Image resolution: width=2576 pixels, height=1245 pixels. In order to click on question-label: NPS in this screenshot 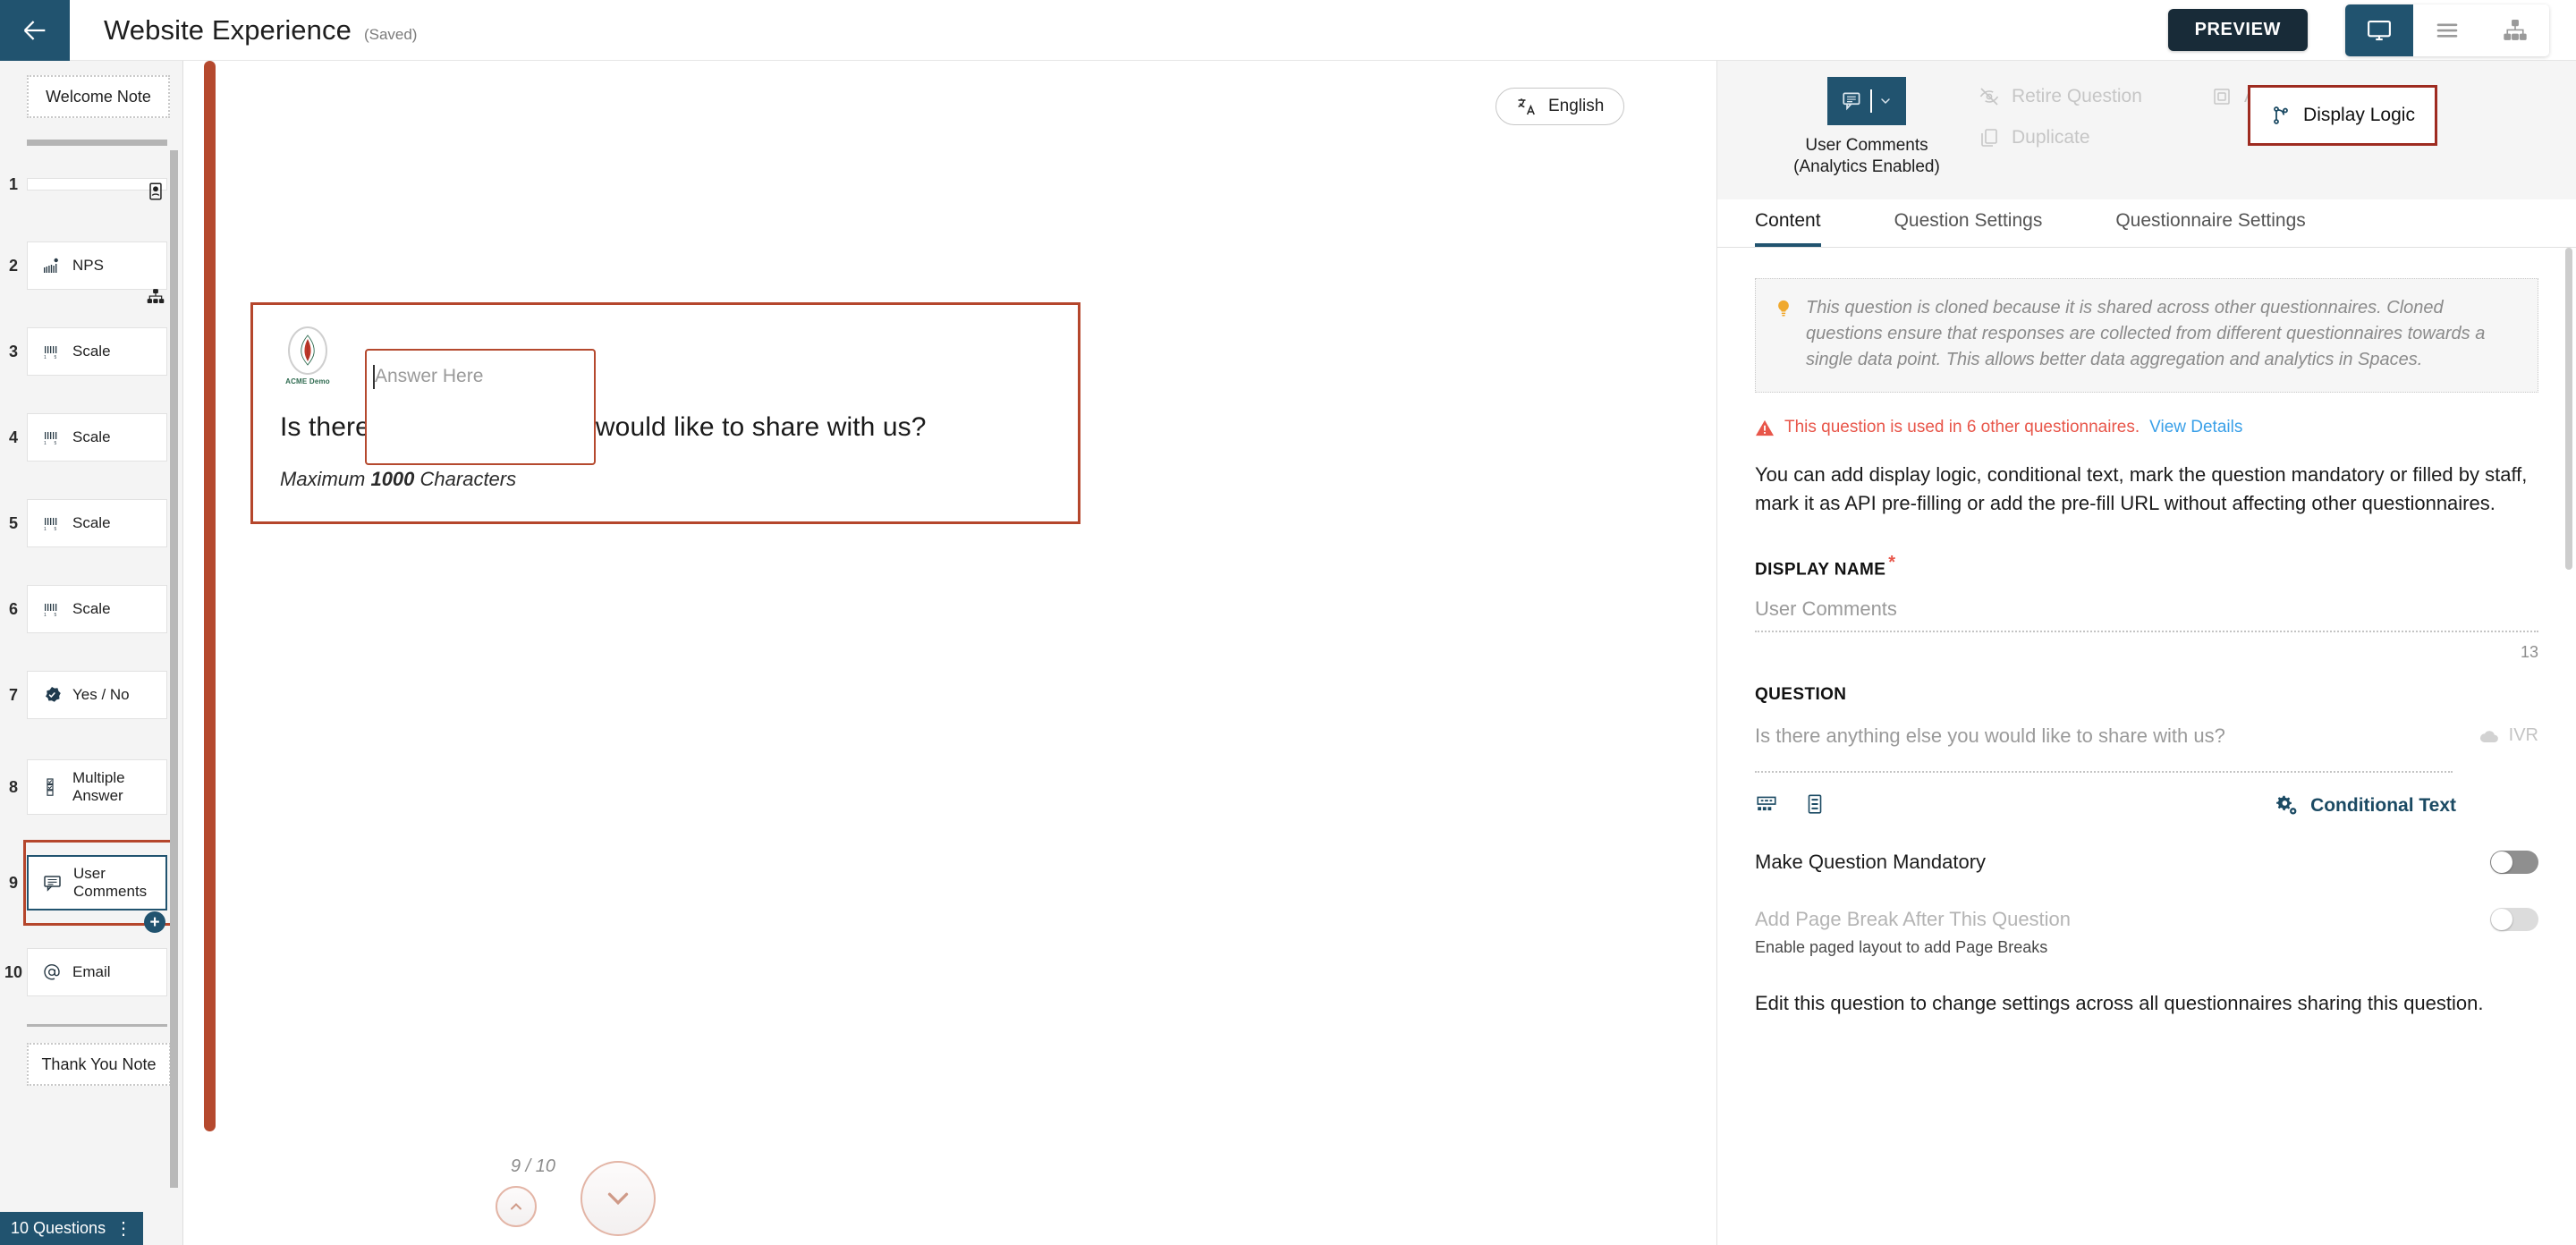, I will do `click(88, 266)`.